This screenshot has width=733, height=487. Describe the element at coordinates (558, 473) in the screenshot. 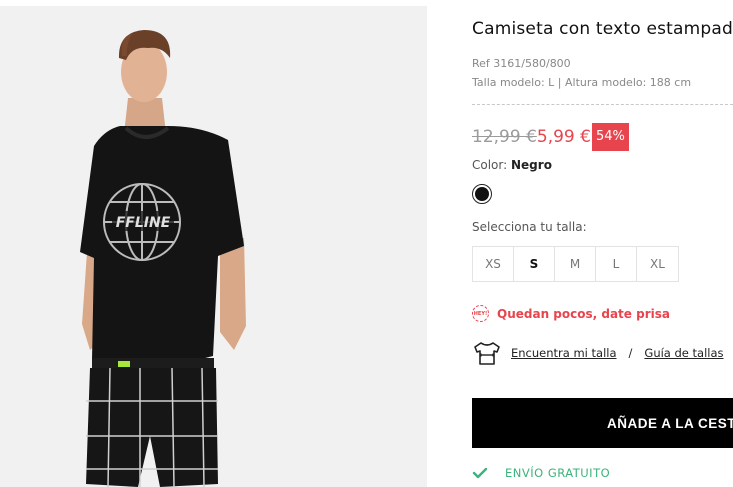

I see `free-shipping-text: ENVÍO GRATUITO` at that location.